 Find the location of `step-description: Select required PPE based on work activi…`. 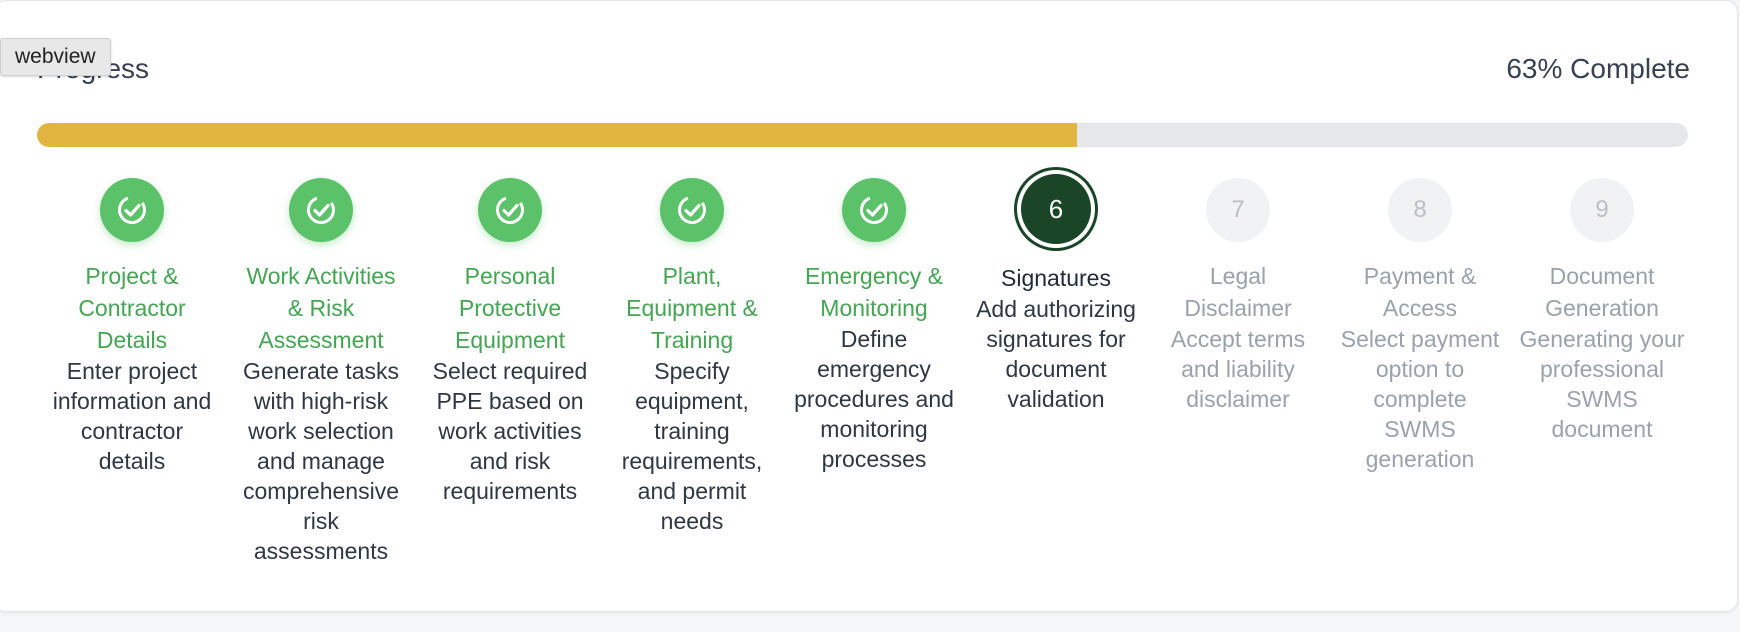

step-description: Select required PPE based on work activi… is located at coordinates (510, 431).